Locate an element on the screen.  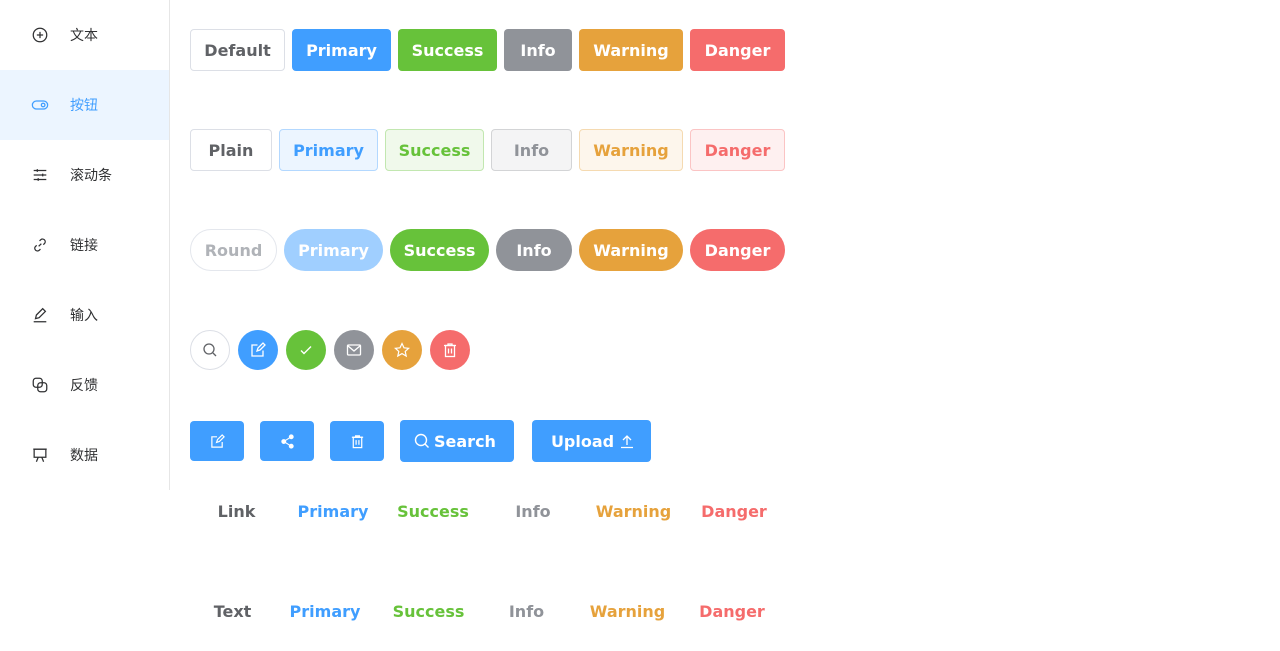
circle-edit-button is located at coordinates (258, 350).